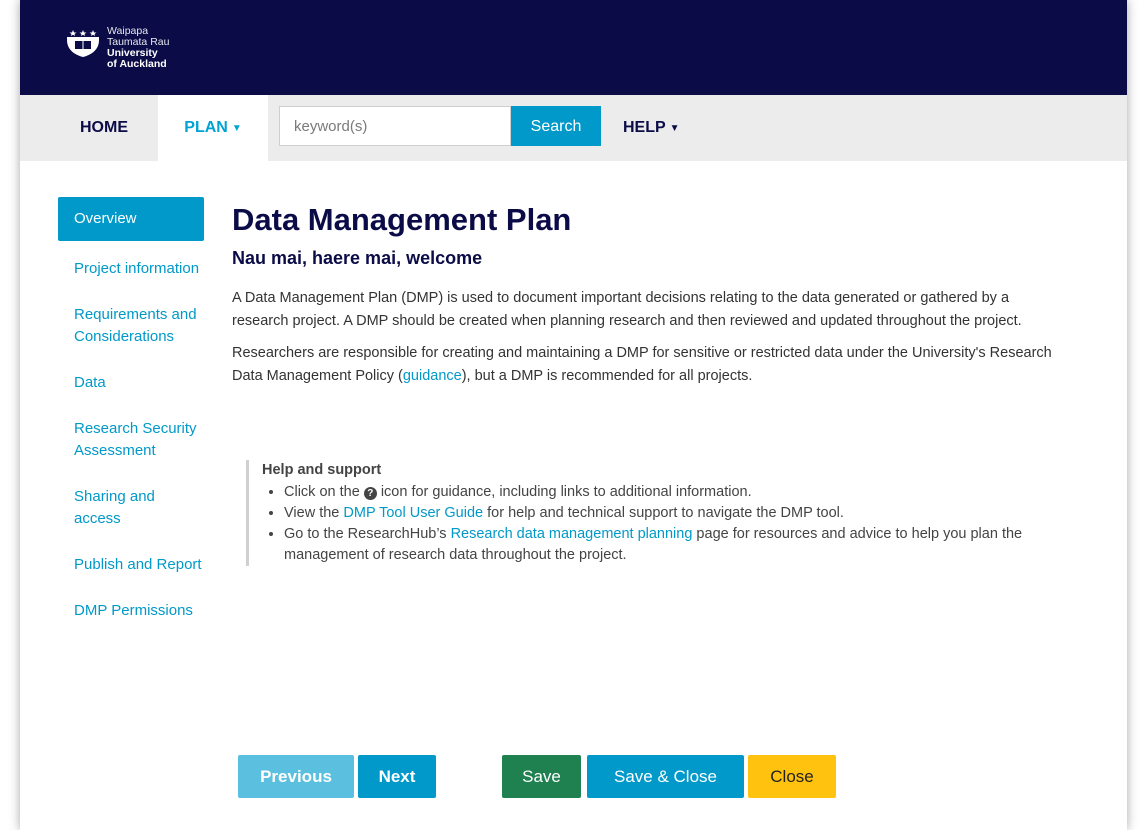 Image resolution: width=1147 pixels, height=830 pixels. What do you see at coordinates (131, 219) in the screenshot?
I see `sidebar-item-overview: Overview` at bounding box center [131, 219].